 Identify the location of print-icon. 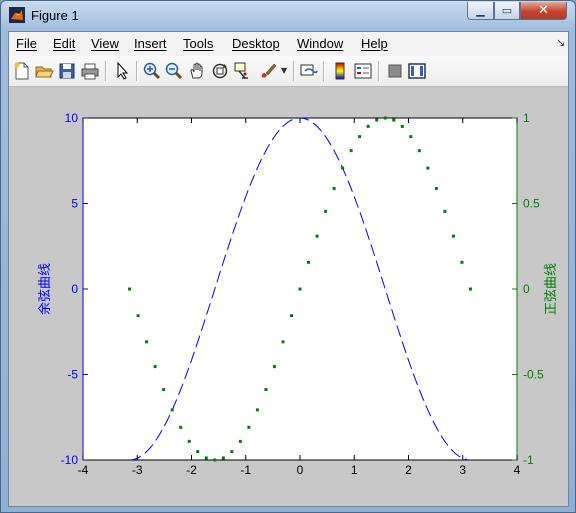
(90, 71).